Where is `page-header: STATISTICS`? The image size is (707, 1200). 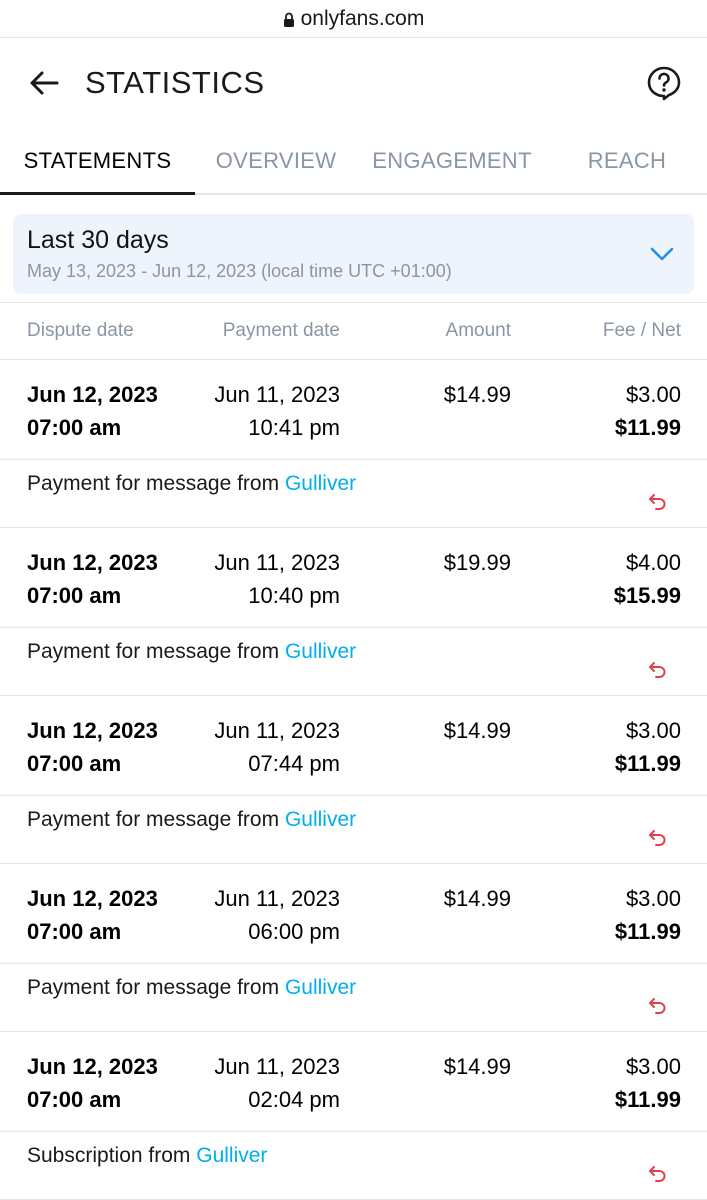
page-header: STATISTICS is located at coordinates (353, 83).